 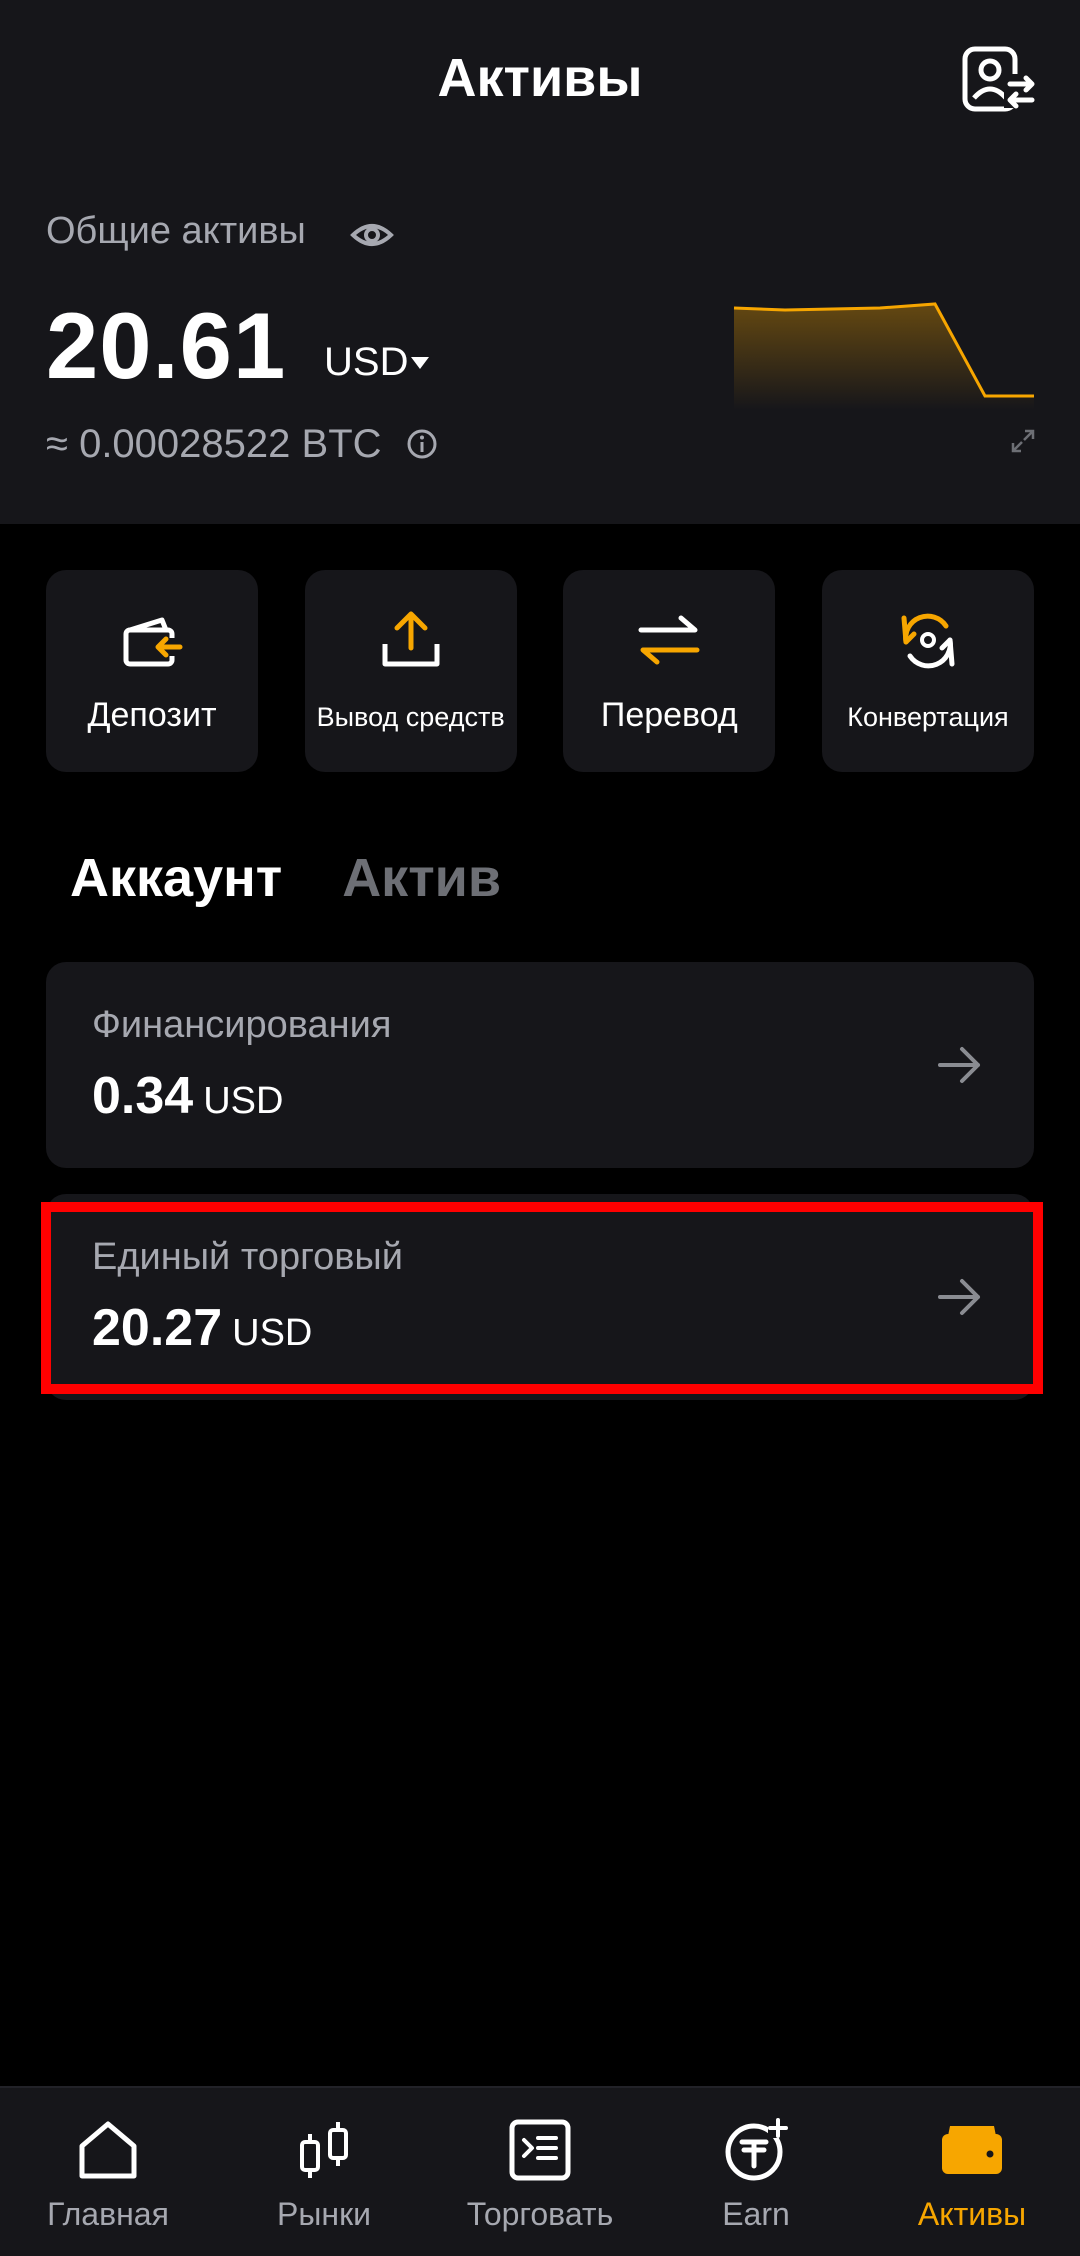 I want to click on nav-markets: Рынки, so click(x=324, y=2172).